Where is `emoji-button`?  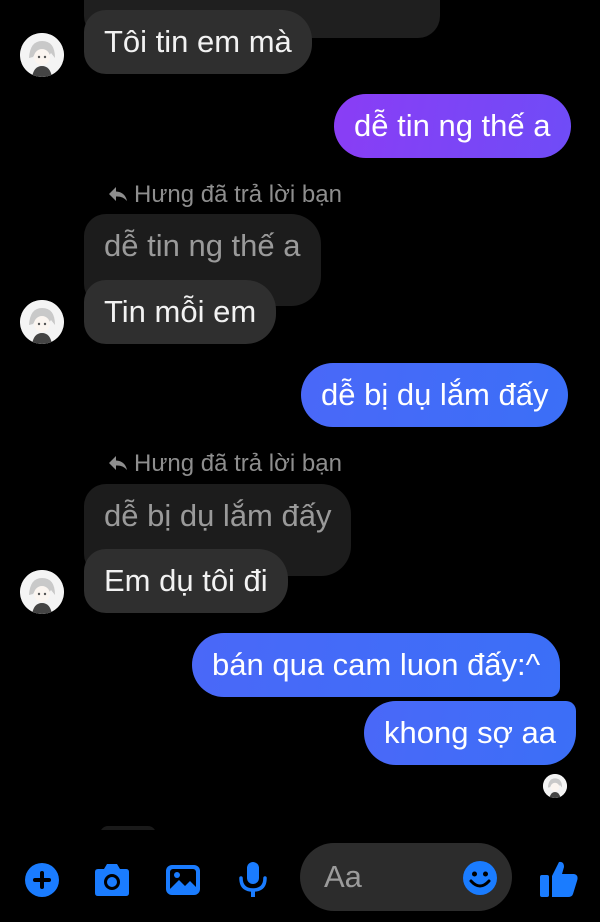
emoji-button is located at coordinates (480, 878).